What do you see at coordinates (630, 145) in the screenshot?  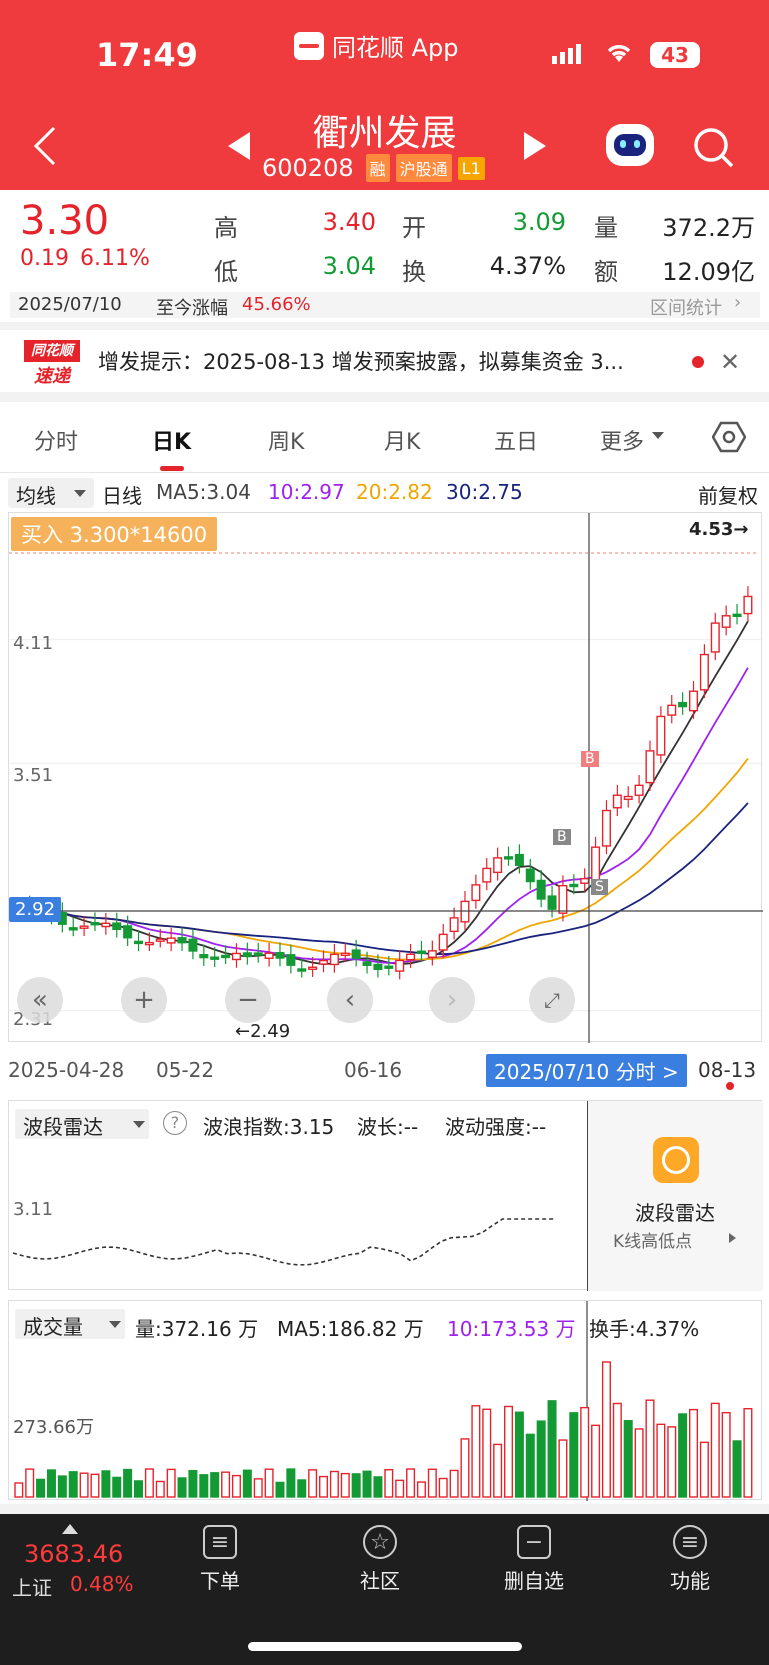 I see `robot-assistant-icon` at bounding box center [630, 145].